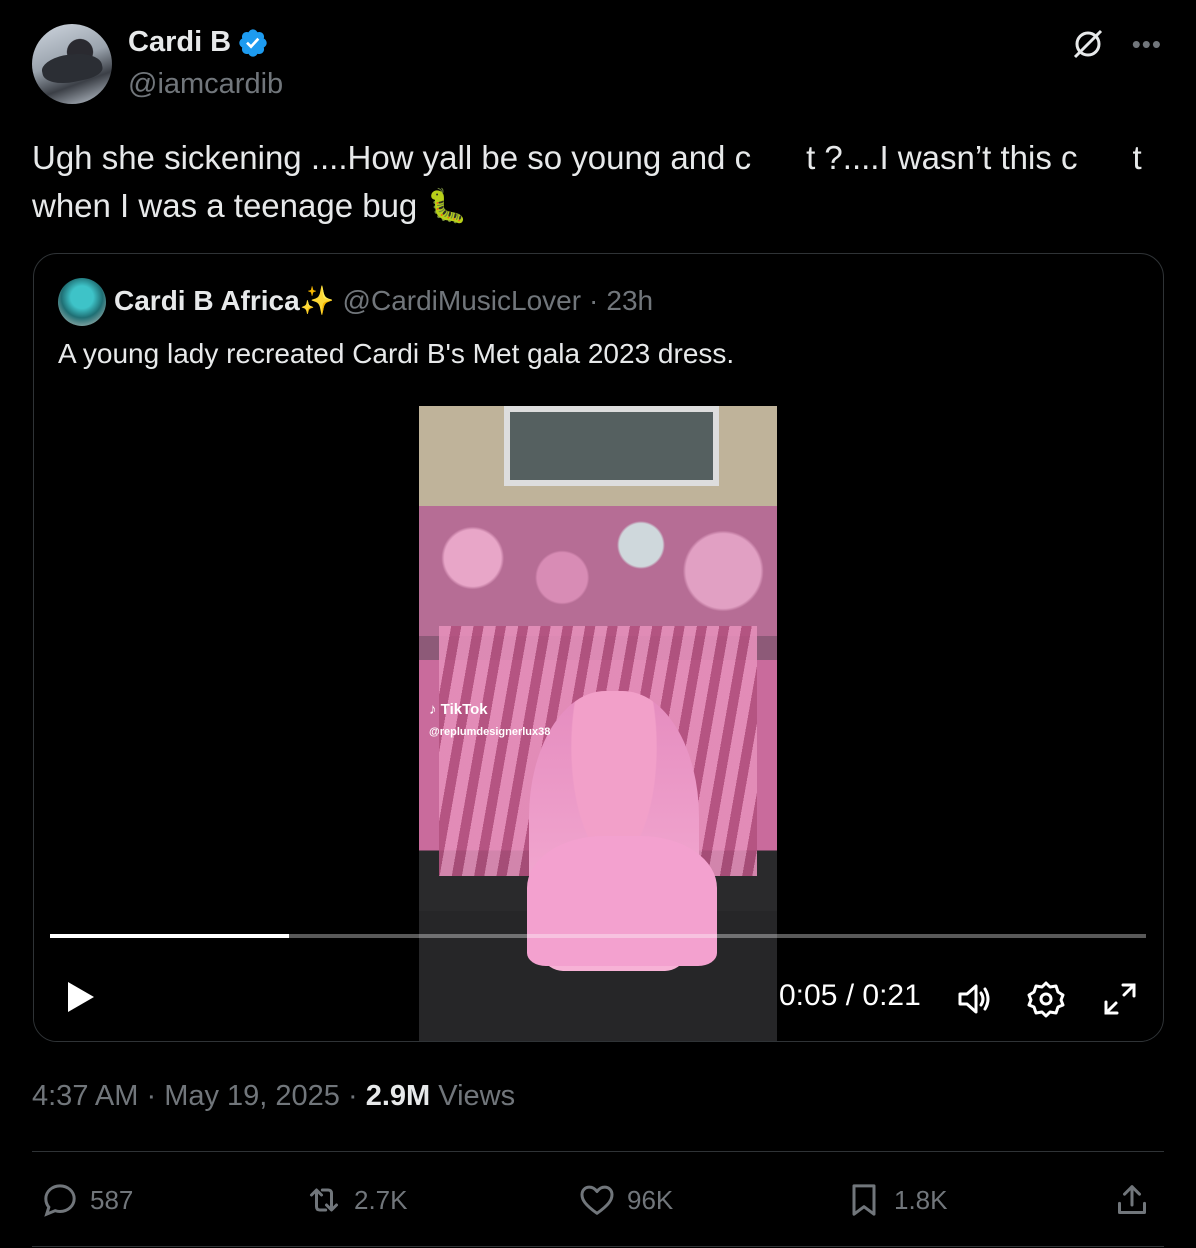 Image resolution: width=1196 pixels, height=1248 pixels. I want to click on tweet-meta: 4:37 AM · May 19, 2025 · 2.9M Views, so click(273, 1096).